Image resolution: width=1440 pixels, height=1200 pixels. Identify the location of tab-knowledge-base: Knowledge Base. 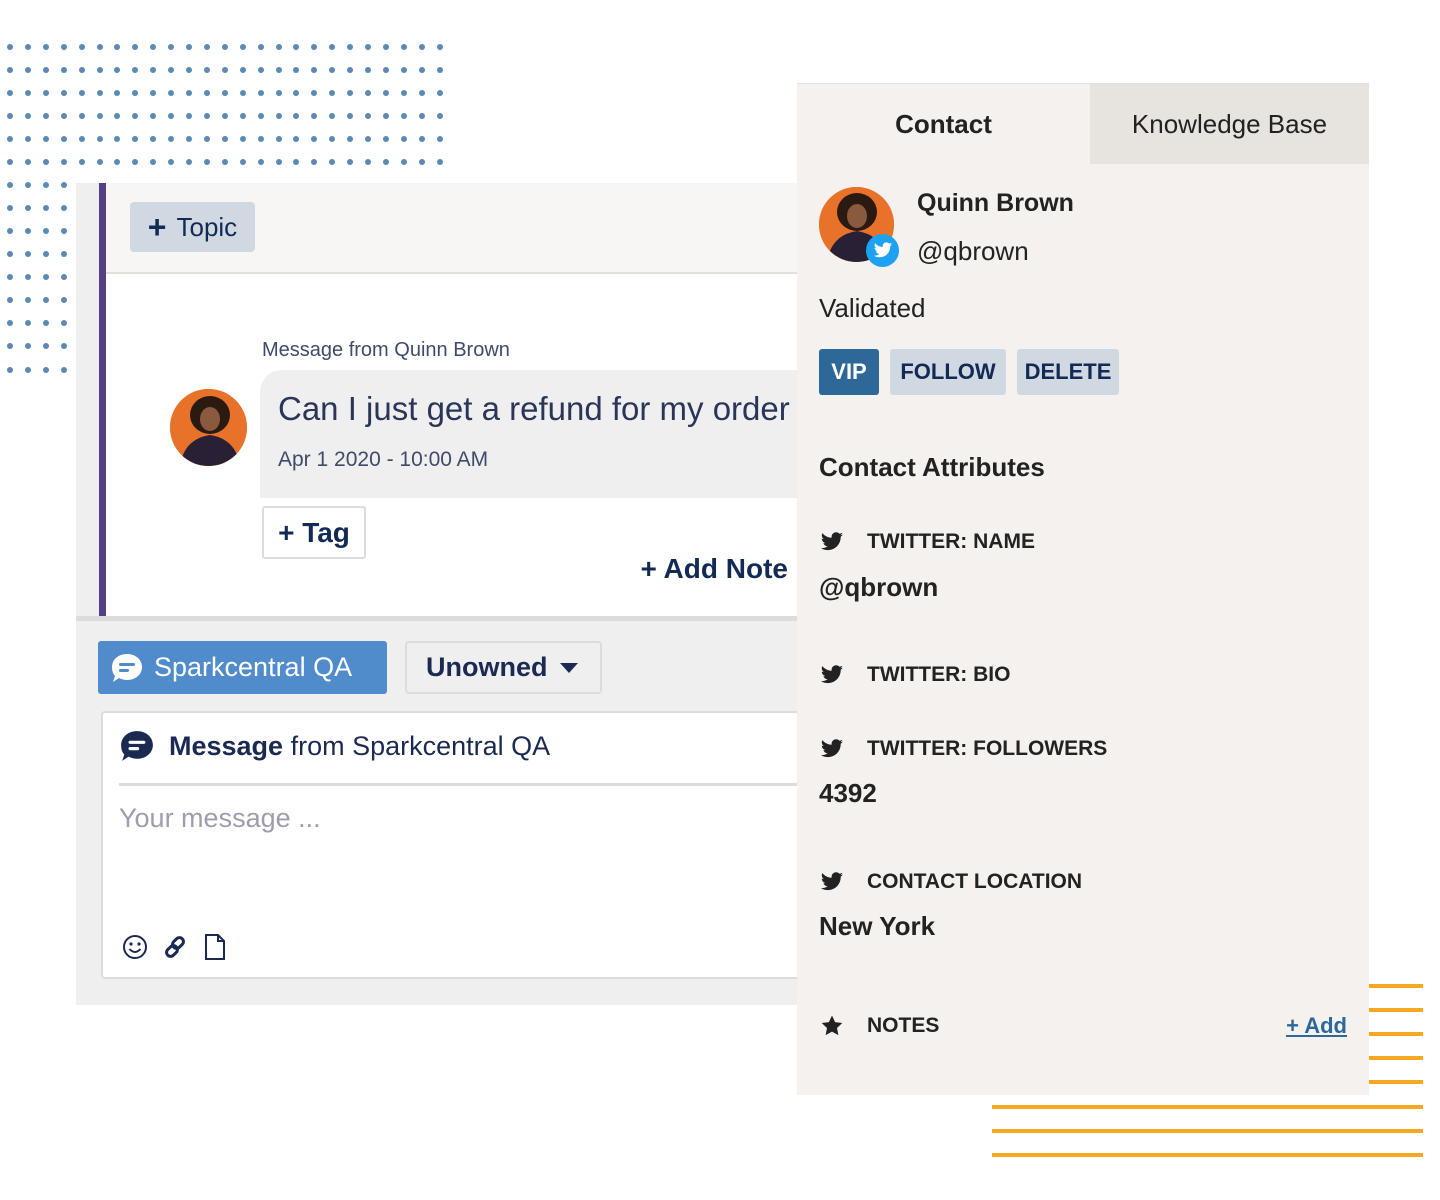
(1229, 124).